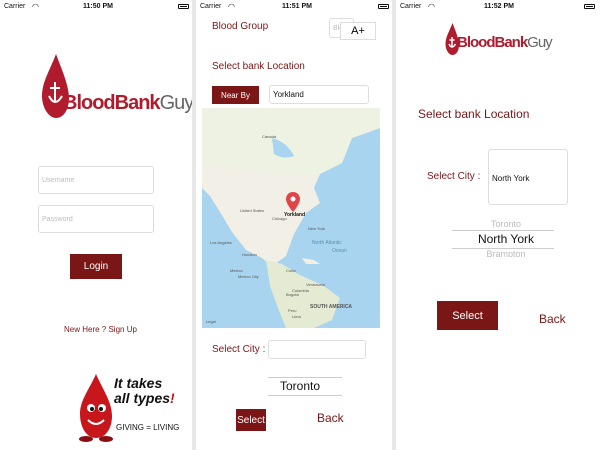 This screenshot has width=600, height=450. I want to click on picker-divider-bottom, so click(305, 395).